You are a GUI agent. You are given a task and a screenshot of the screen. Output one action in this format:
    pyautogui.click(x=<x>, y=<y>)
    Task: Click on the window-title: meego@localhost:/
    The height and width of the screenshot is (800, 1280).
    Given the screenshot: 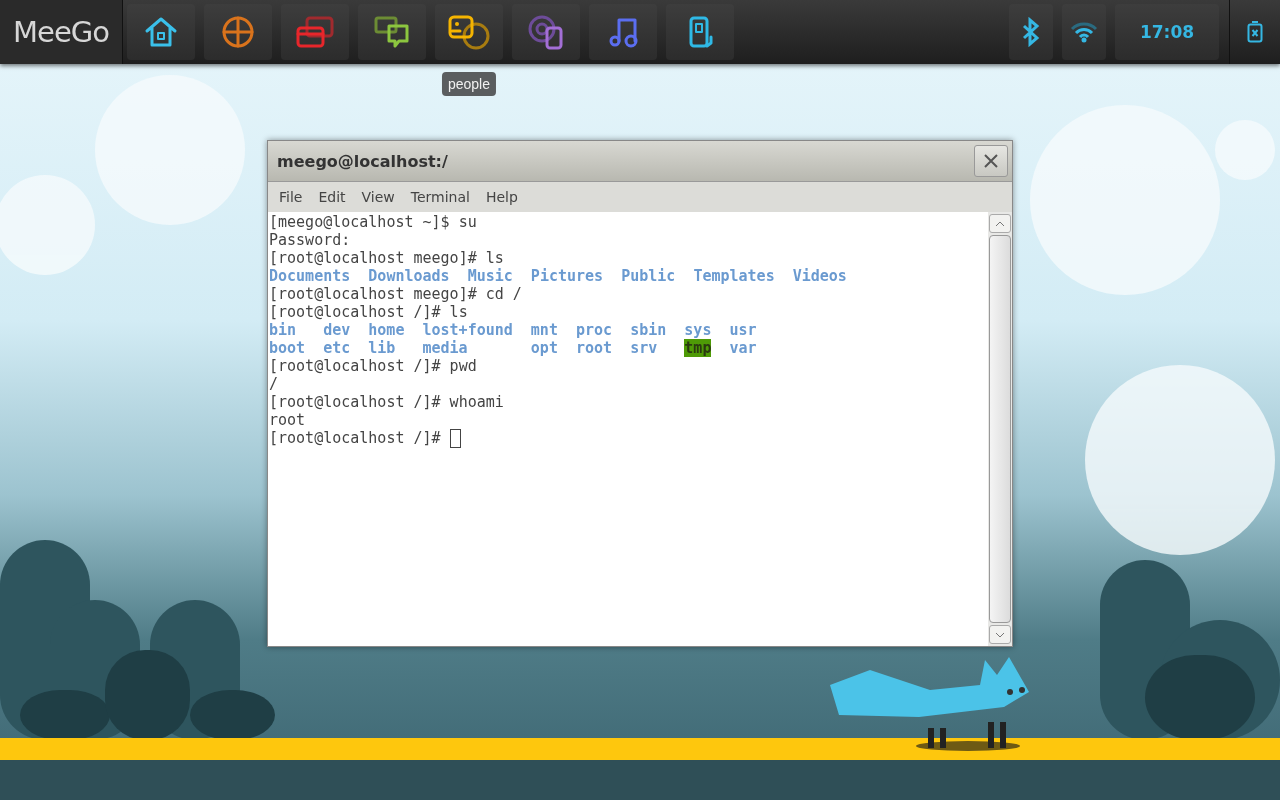 What is the action you would take?
    pyautogui.click(x=362, y=161)
    